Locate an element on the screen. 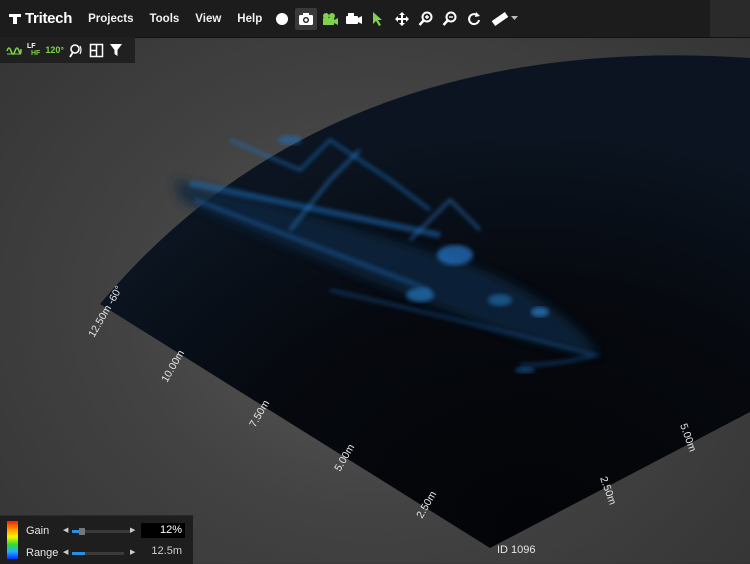 The width and height of the screenshot is (750, 564). ear-icon is located at coordinates (75, 50).